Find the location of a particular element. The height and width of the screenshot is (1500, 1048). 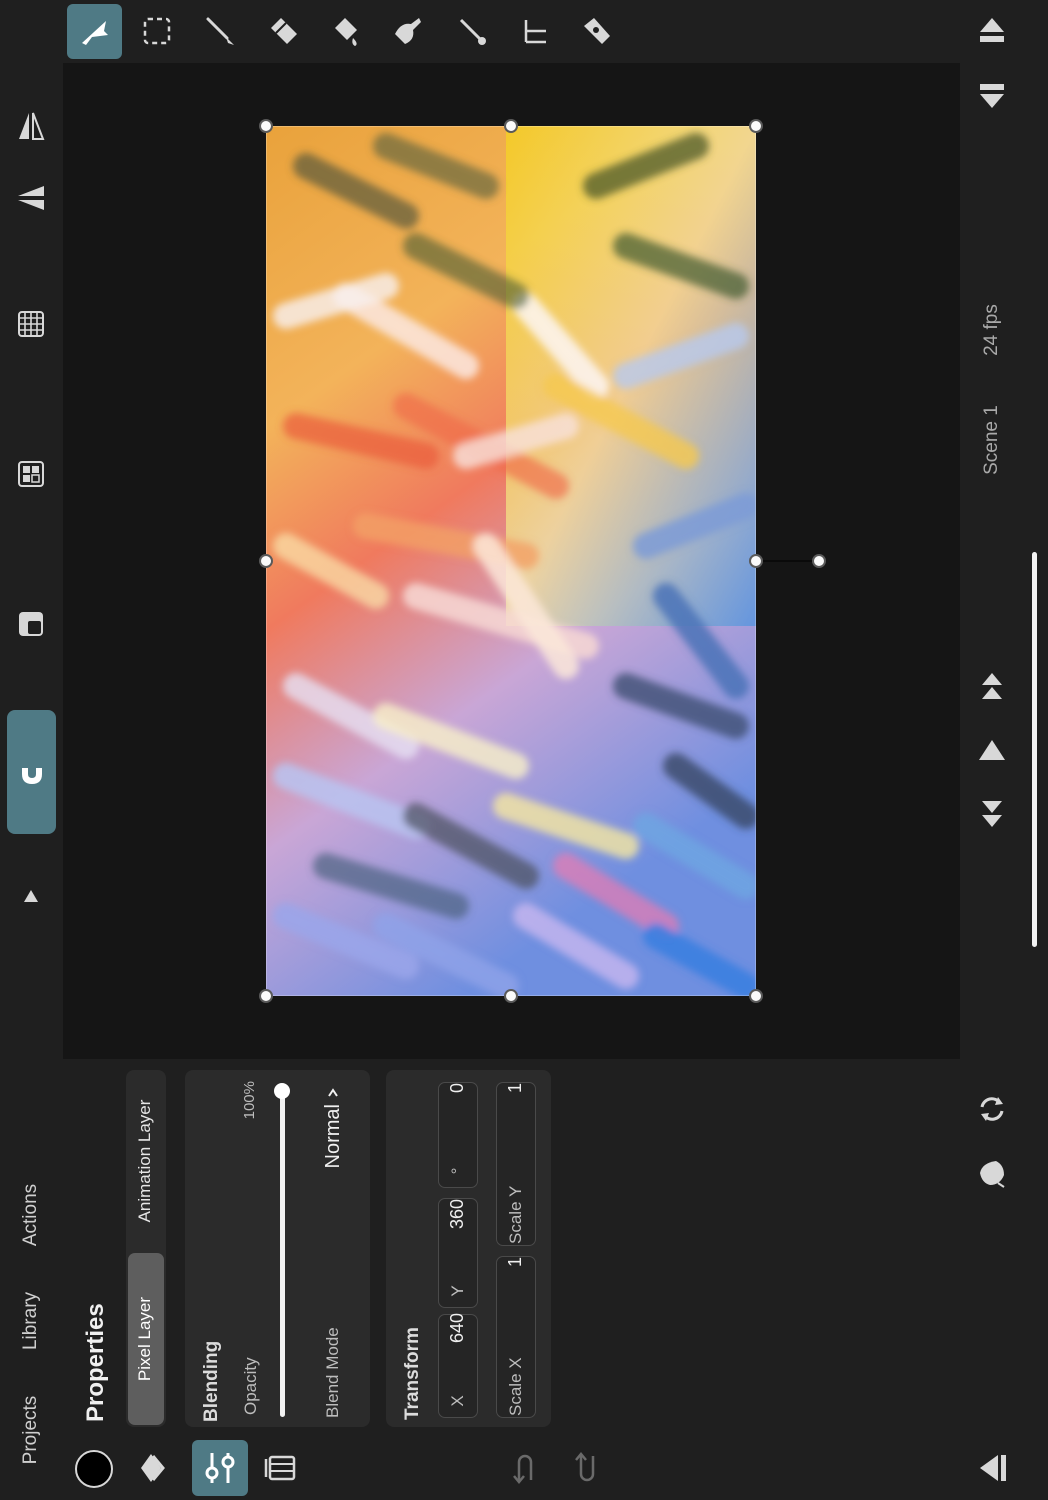

resize-handle-bottom-left is located at coordinates (266, 996).